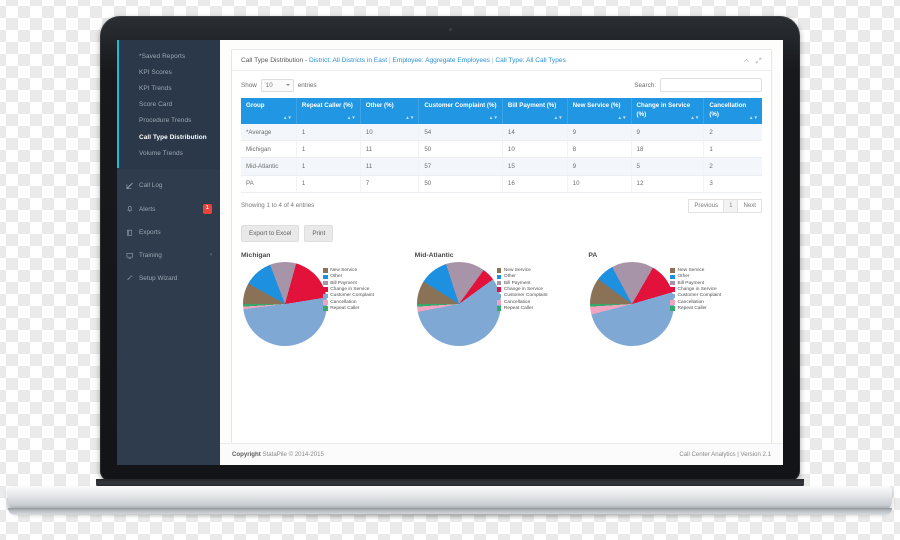 This screenshot has height=540, width=900. I want to click on sidebar-item-saved-reports: *Saved Reports, so click(168, 56).